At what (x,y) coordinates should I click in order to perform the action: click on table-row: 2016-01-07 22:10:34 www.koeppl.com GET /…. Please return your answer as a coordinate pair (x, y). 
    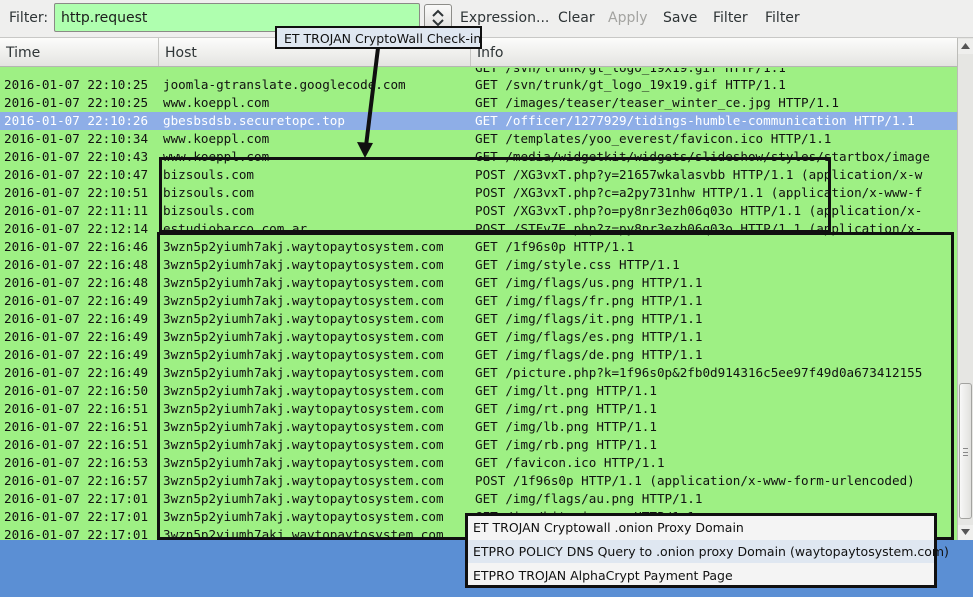
    Looking at the image, I should click on (478, 139).